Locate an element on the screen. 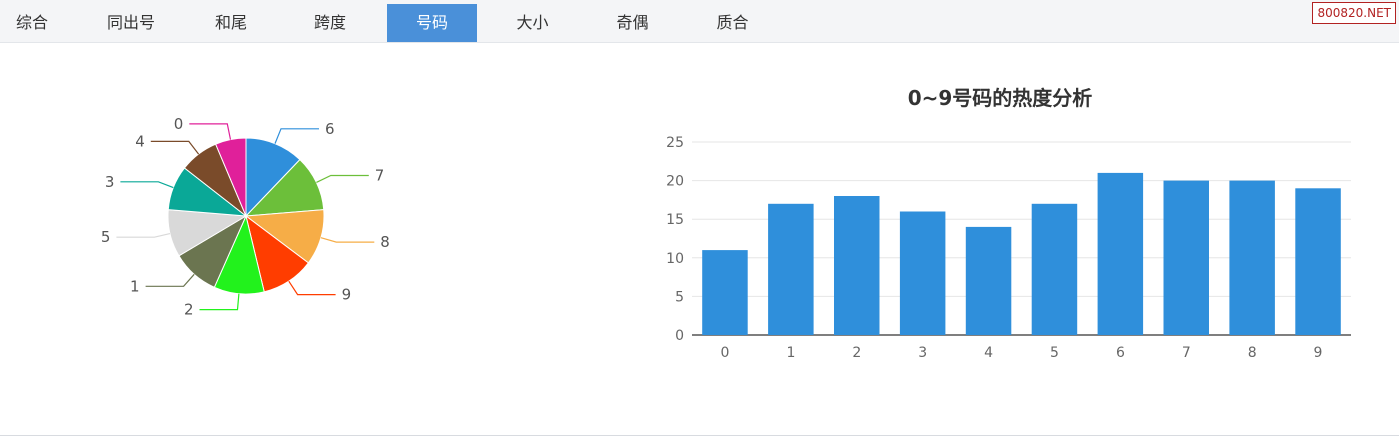  x-tick-label-2: 2 is located at coordinates (856, 353).